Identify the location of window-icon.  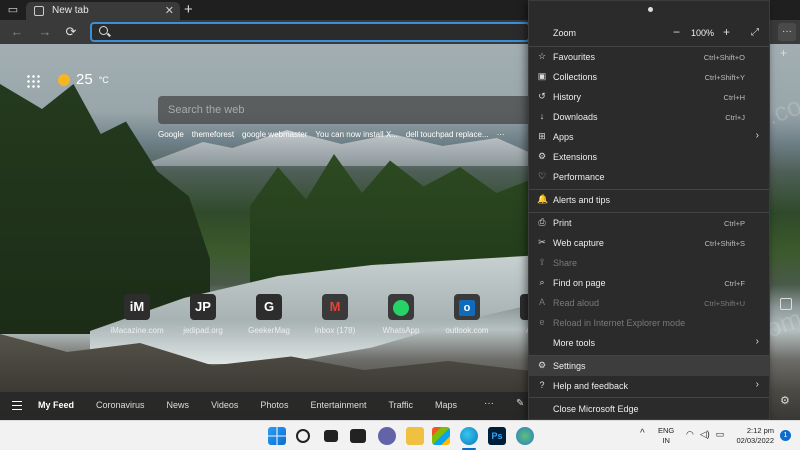
(786, 304).